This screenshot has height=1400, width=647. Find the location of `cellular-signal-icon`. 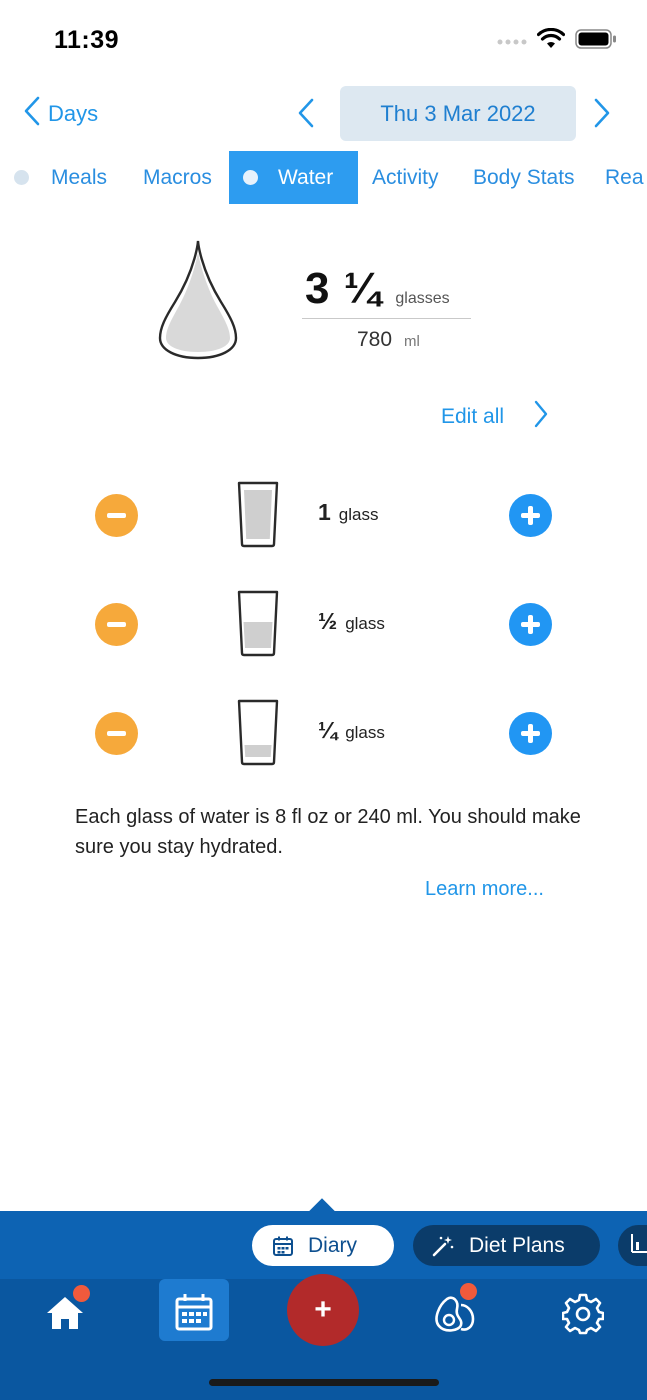

cellular-signal-icon is located at coordinates (512, 42).